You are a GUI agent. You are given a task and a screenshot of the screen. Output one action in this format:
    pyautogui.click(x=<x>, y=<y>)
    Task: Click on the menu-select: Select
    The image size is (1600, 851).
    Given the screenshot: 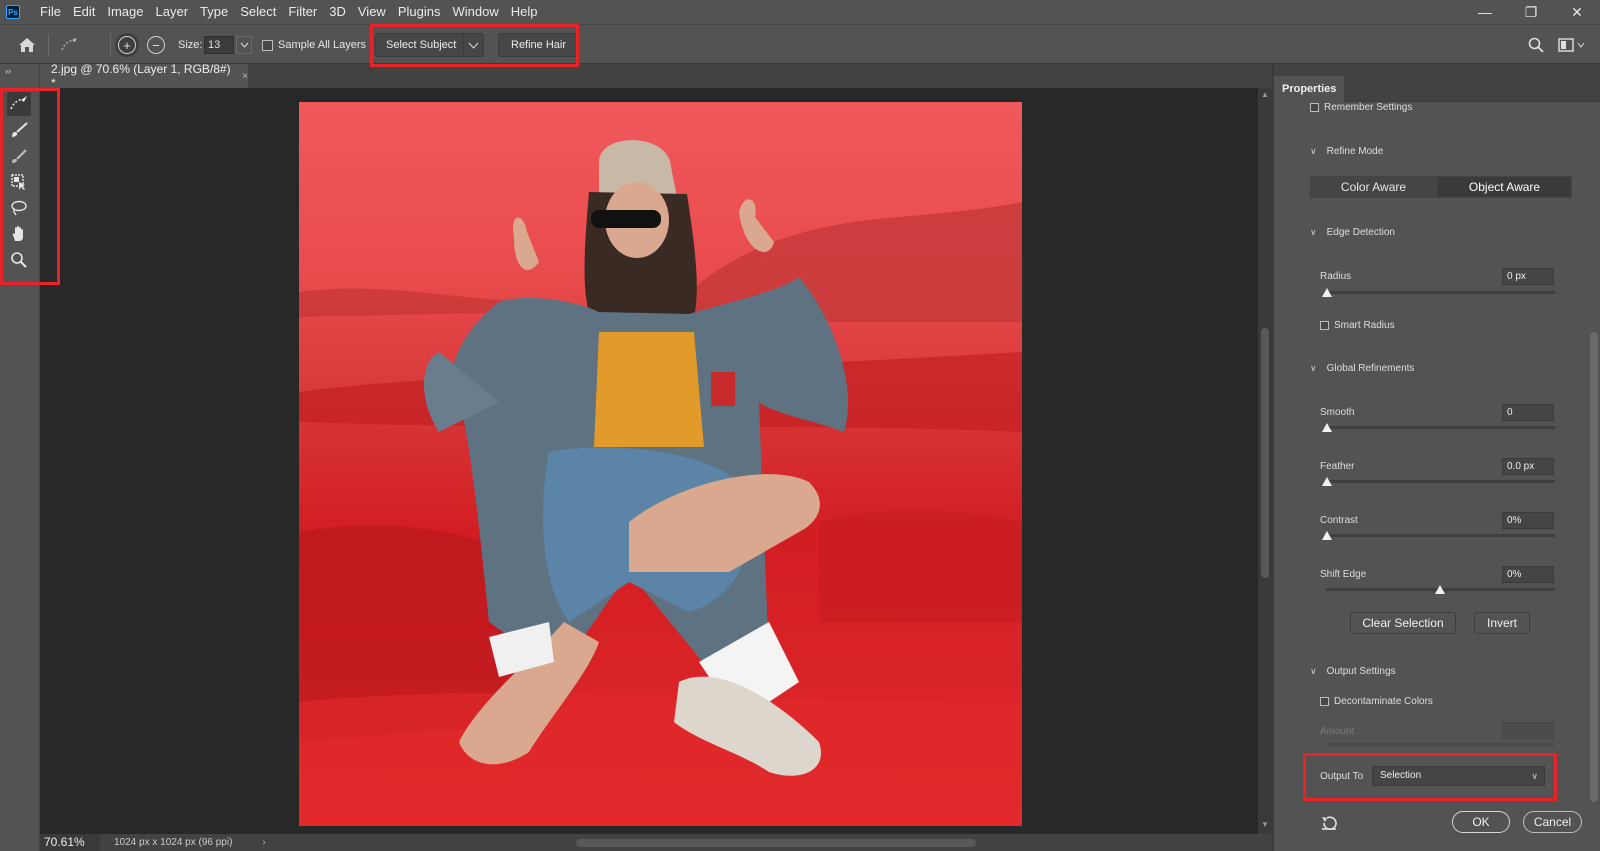 What is the action you would take?
    pyautogui.click(x=258, y=12)
    